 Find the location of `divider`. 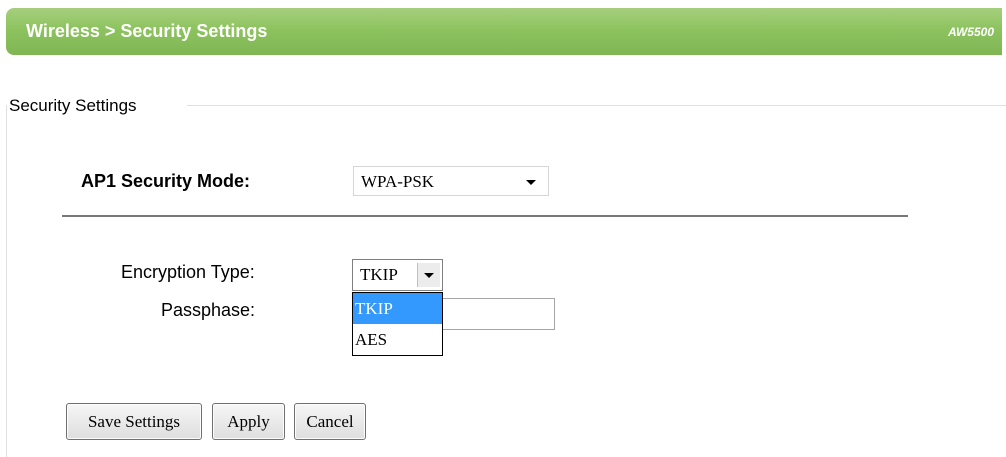

divider is located at coordinates (485, 216).